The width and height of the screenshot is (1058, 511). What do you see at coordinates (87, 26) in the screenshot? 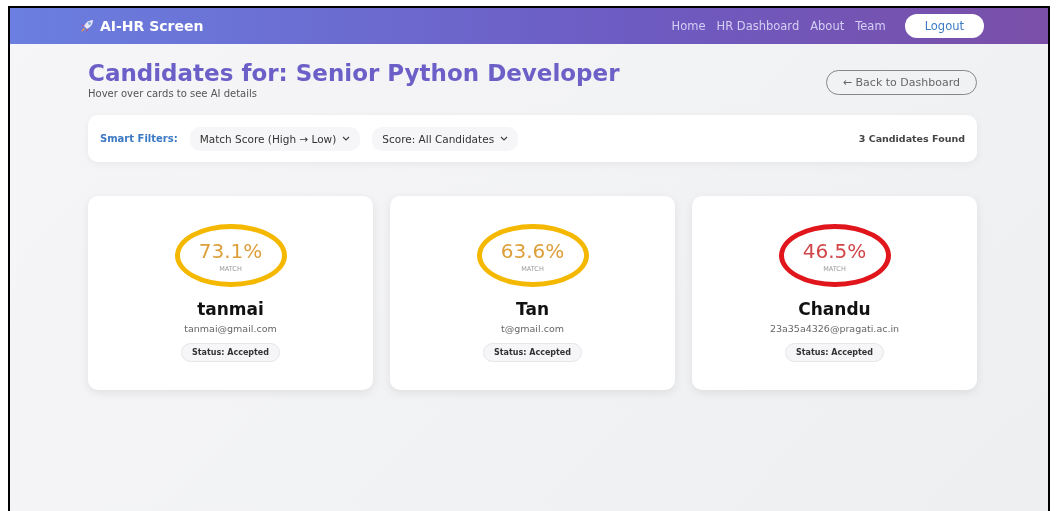
I see `rocket-icon` at bounding box center [87, 26].